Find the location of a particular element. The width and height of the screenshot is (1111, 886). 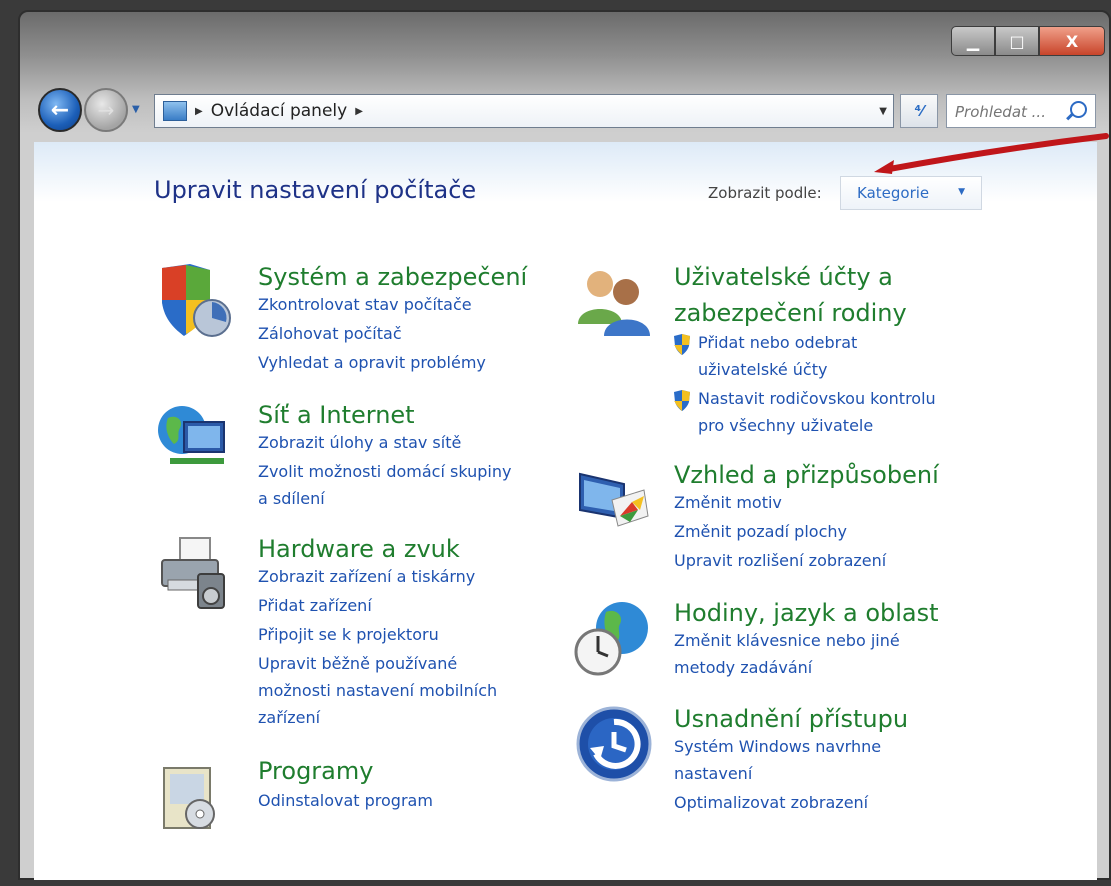

users-icon is located at coordinates (614, 303).